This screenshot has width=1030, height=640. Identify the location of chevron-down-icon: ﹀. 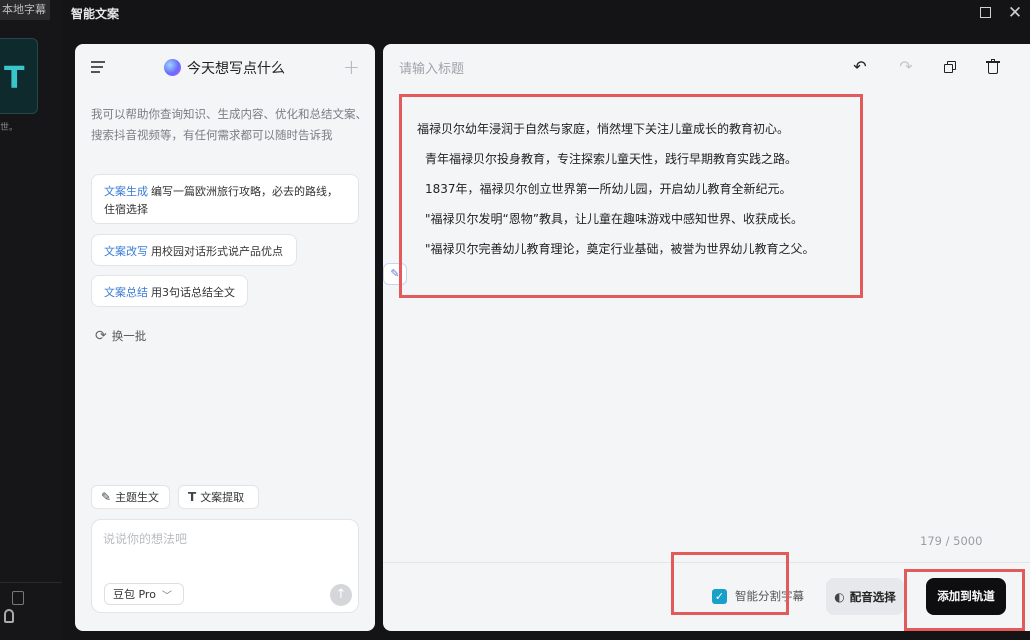
(166, 596).